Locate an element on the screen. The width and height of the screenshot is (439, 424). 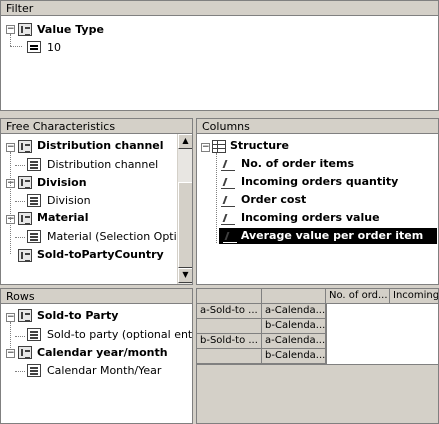
key-figure-no-of-order-items: No. of order items is located at coordinates (297, 164).